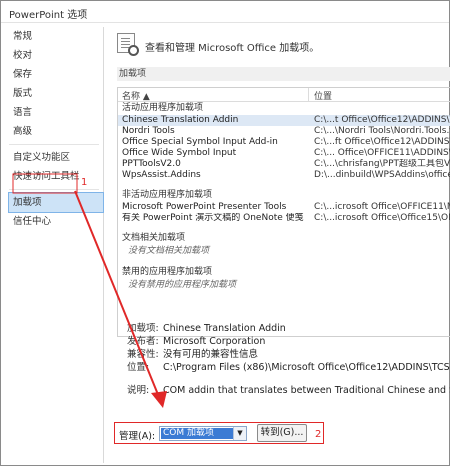 The image size is (450, 466). Describe the element at coordinates (318, 434) in the screenshot. I see `step-2-annotation: 2` at that location.